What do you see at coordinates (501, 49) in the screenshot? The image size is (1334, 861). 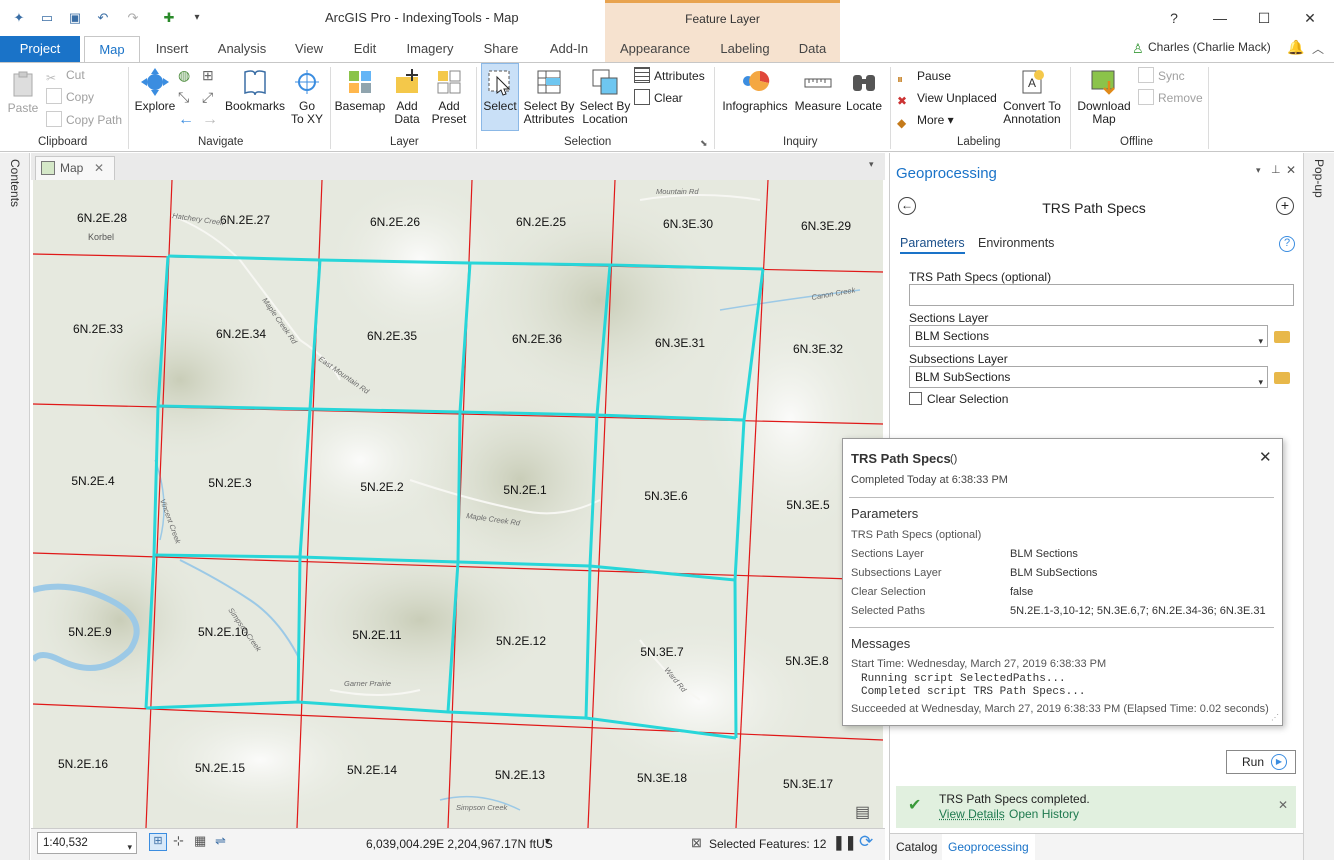 I see `tab-share: Share` at bounding box center [501, 49].